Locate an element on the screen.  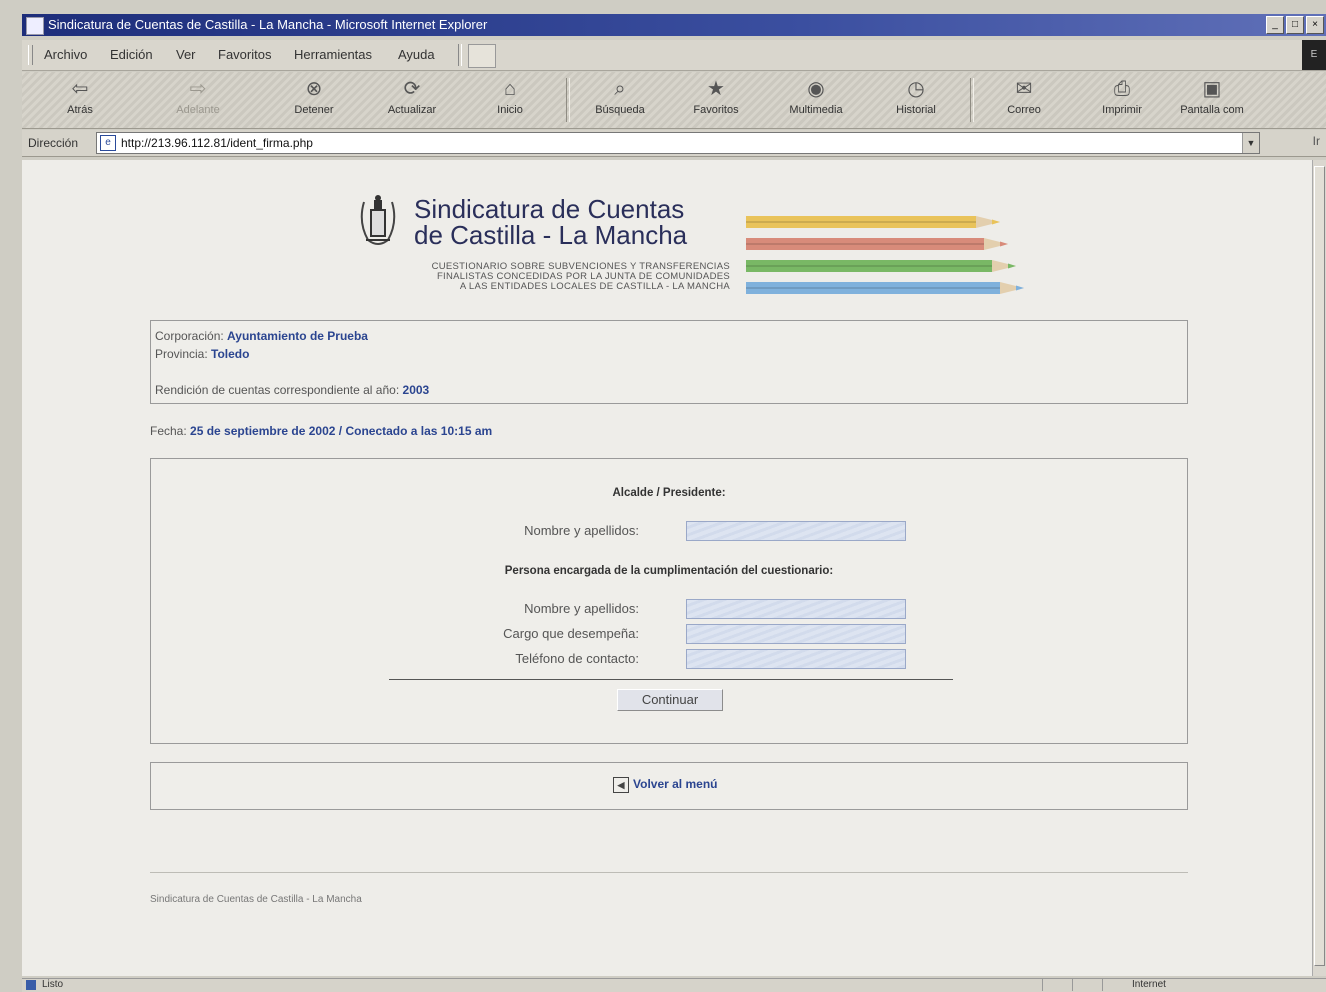
persona-nombre-input is located at coordinates (796, 609).